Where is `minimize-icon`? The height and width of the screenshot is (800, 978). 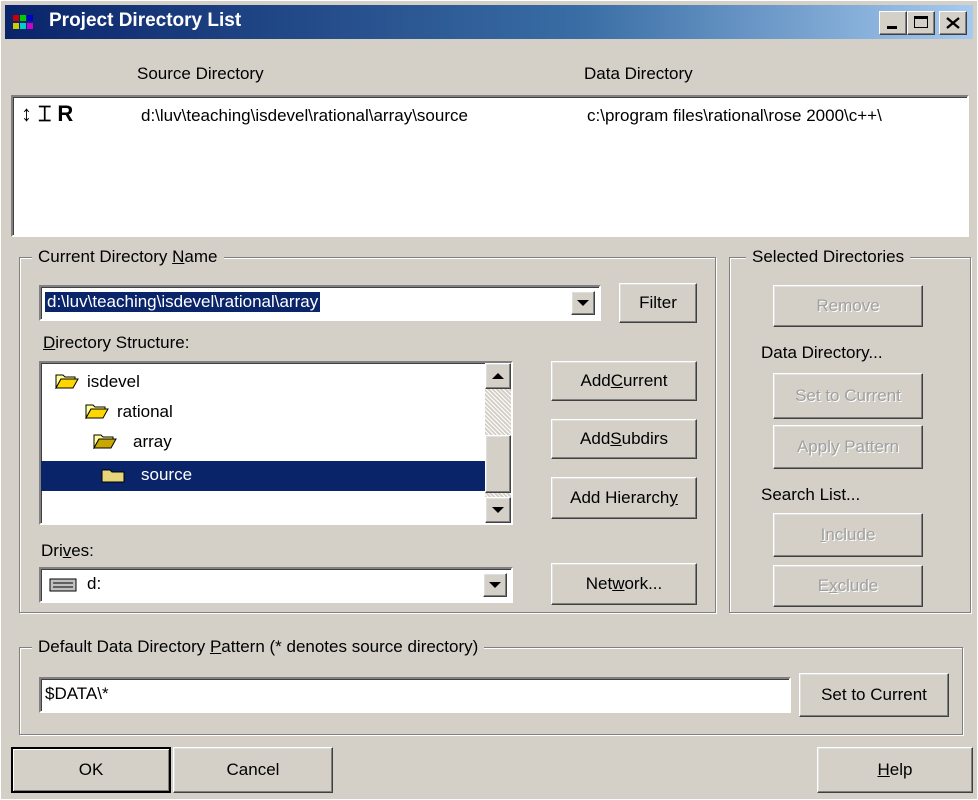
minimize-icon is located at coordinates (892, 27).